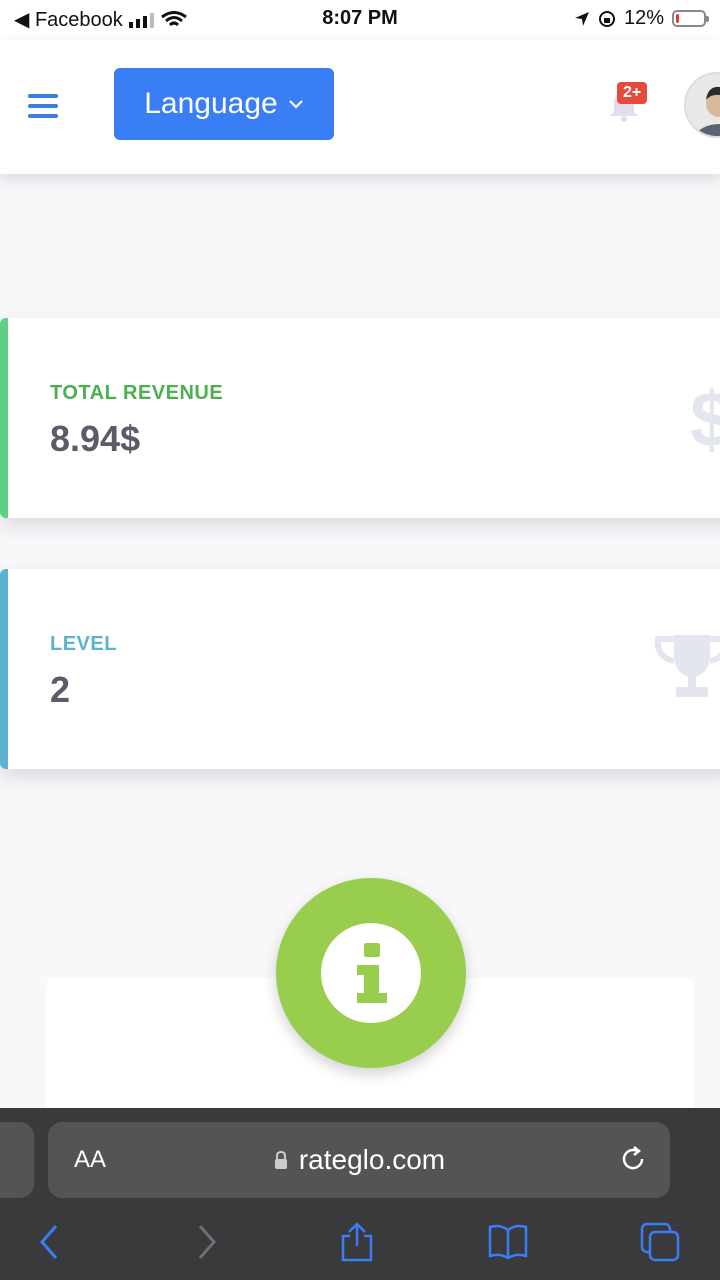 The image size is (720, 1280). What do you see at coordinates (372, 1159) in the screenshot?
I see `url-text: rateglo.com` at bounding box center [372, 1159].